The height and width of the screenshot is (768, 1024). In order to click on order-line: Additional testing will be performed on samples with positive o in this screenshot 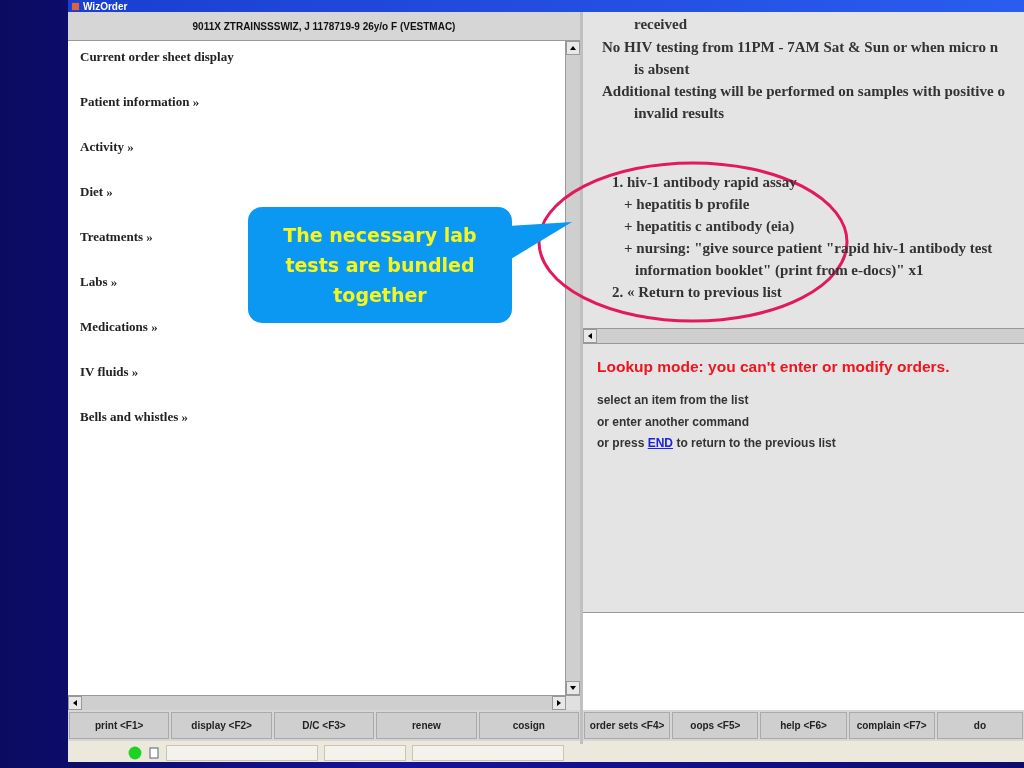, I will do `click(803, 91)`.